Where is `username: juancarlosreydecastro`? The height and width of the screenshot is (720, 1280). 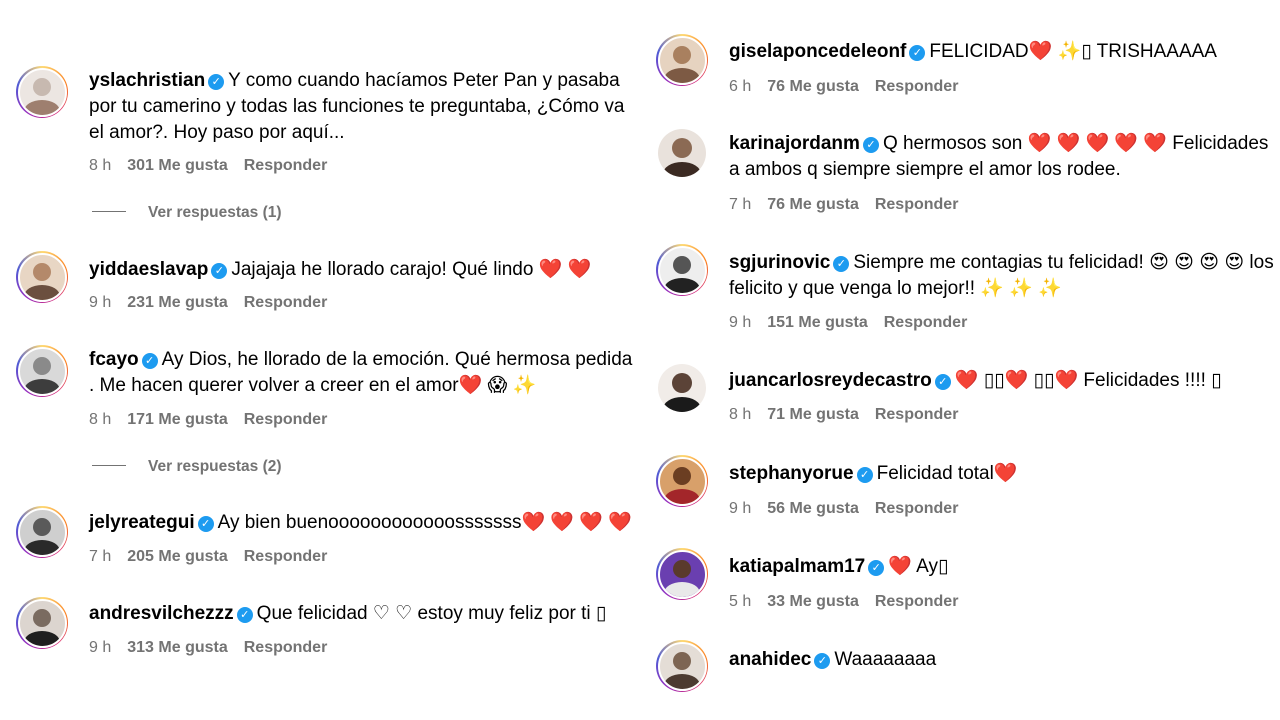 username: juancarlosreydecastro is located at coordinates (830, 380).